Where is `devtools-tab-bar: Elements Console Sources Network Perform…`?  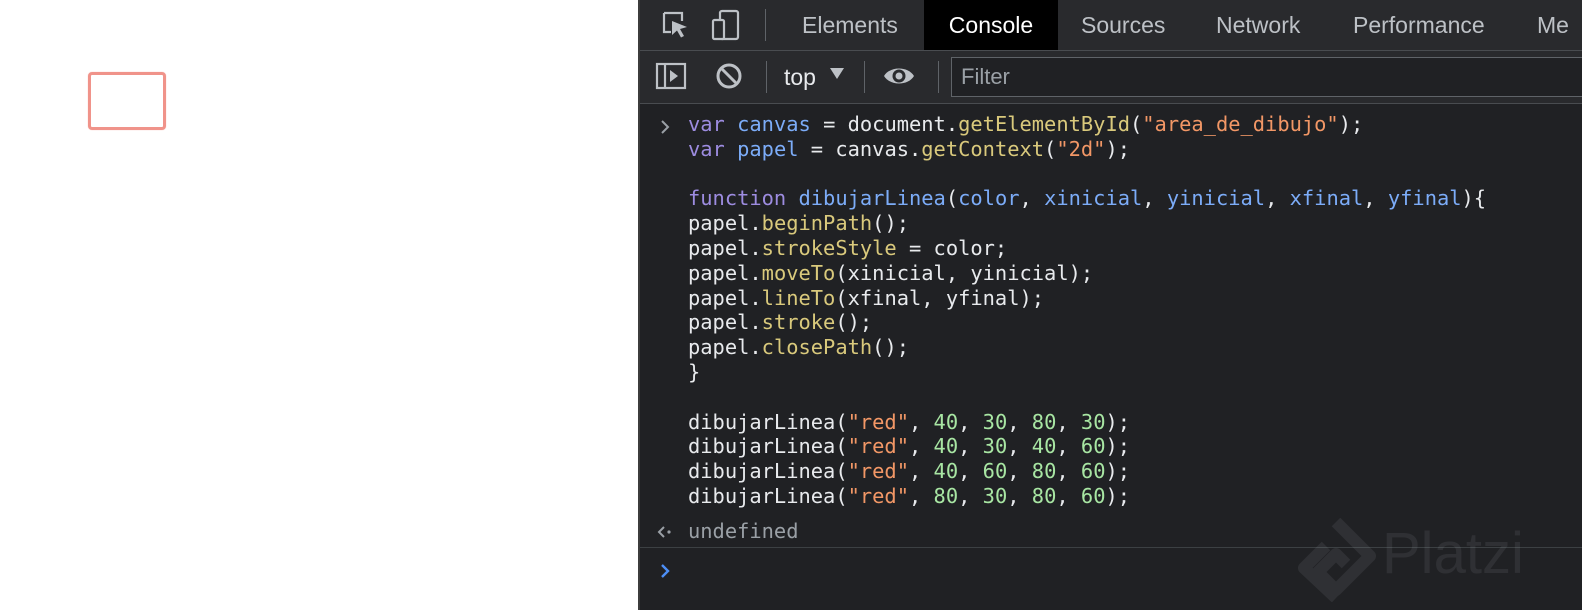
devtools-tab-bar: Elements Console Sources Network Perform… is located at coordinates (1111, 25).